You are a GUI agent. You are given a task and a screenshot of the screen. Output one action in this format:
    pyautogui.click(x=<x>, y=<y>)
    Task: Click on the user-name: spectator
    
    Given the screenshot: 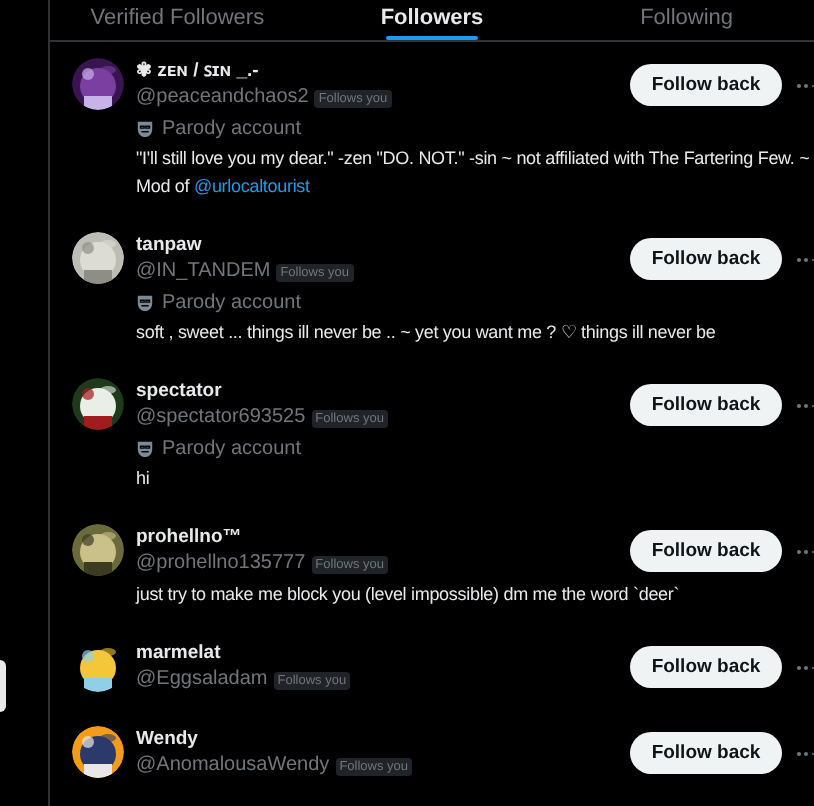 What is the action you would take?
    pyautogui.click(x=383, y=391)
    